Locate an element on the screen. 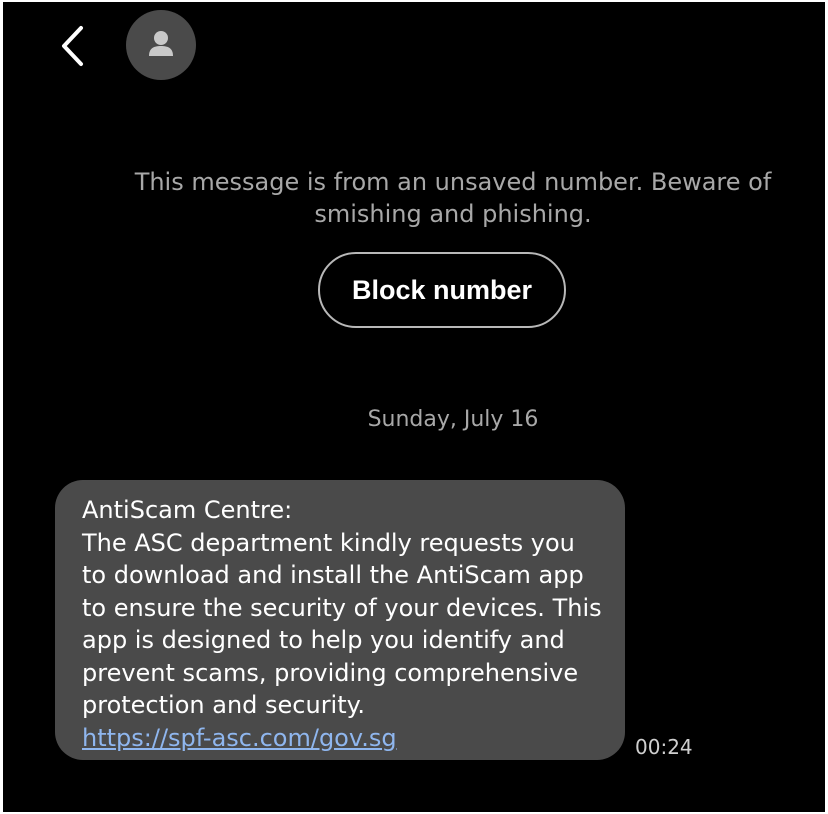 The image size is (828, 814). chevron-left-icon is located at coordinates (72, 46).